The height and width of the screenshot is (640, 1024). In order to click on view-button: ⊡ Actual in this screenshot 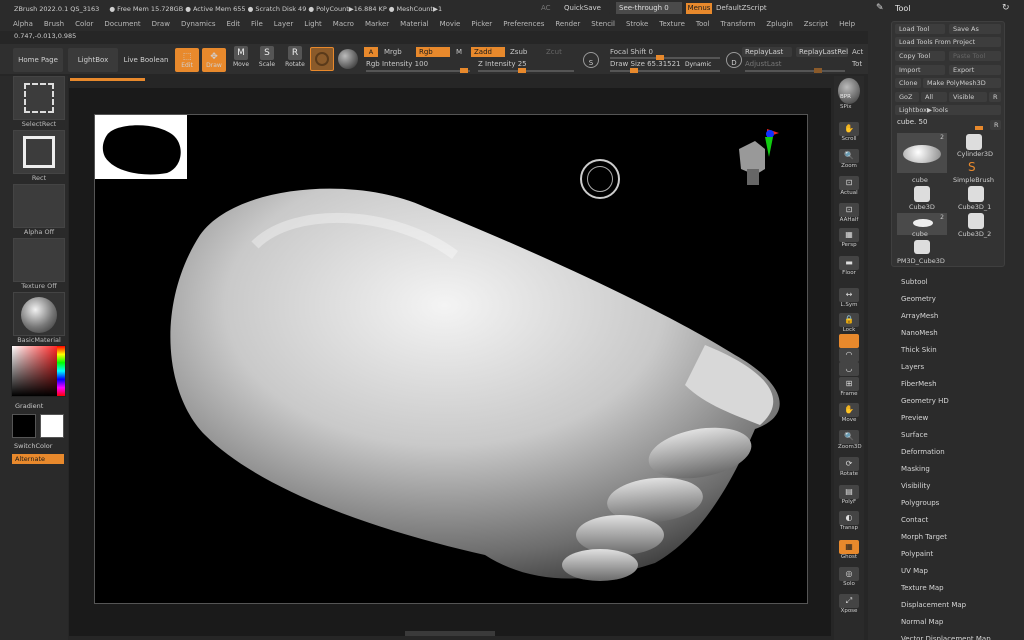, I will do `click(849, 186)`.